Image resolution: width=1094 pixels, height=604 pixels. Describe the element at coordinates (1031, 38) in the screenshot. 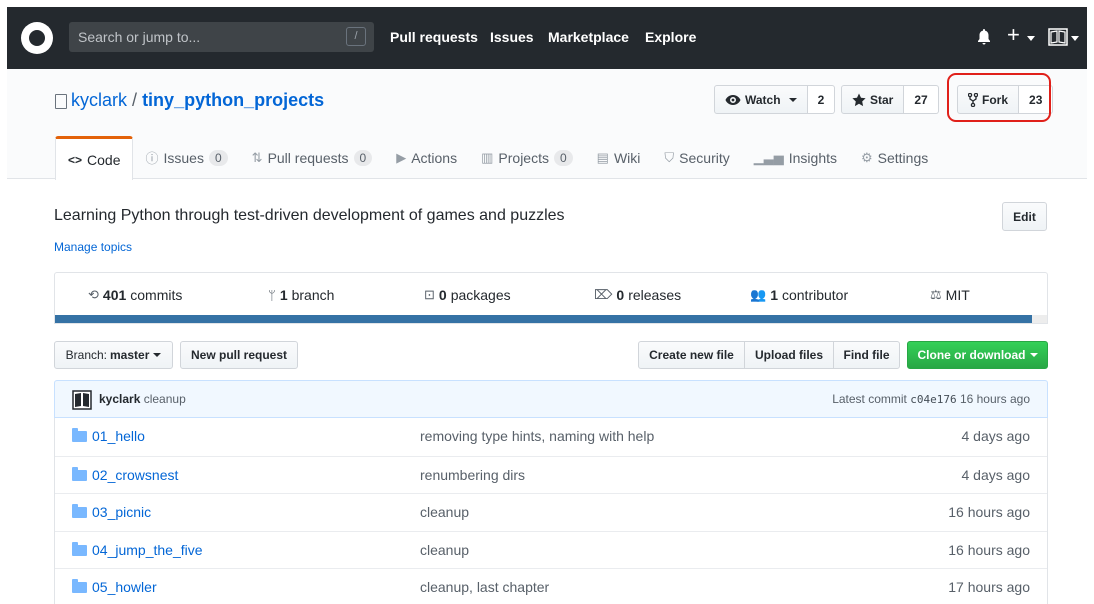

I see `create-new-caret-icon` at that location.